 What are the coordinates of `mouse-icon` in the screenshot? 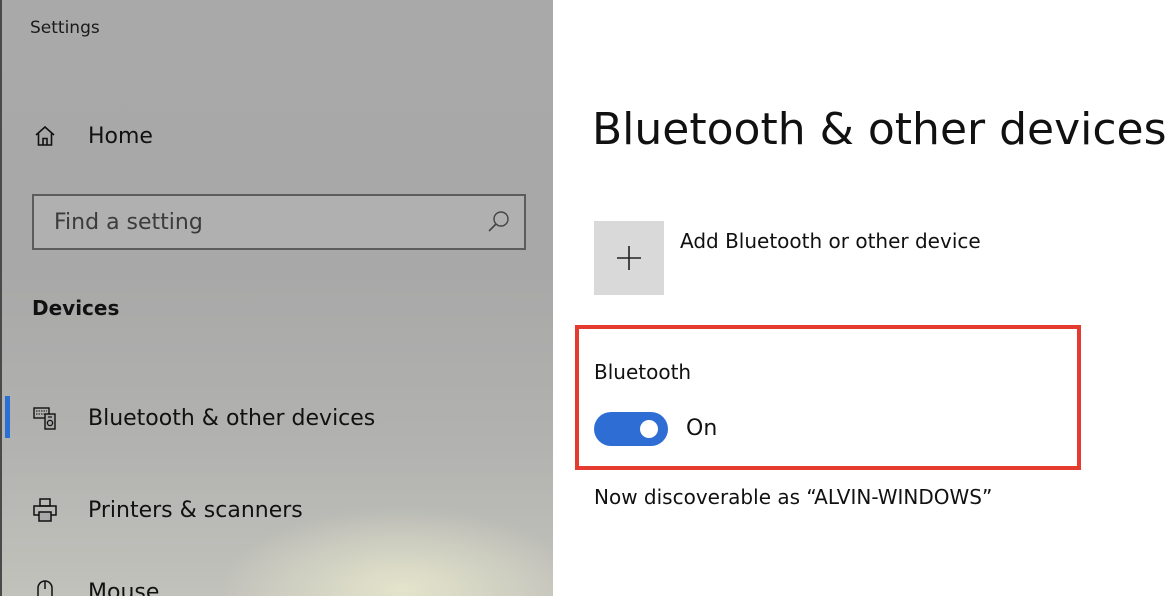 It's located at (45, 587).